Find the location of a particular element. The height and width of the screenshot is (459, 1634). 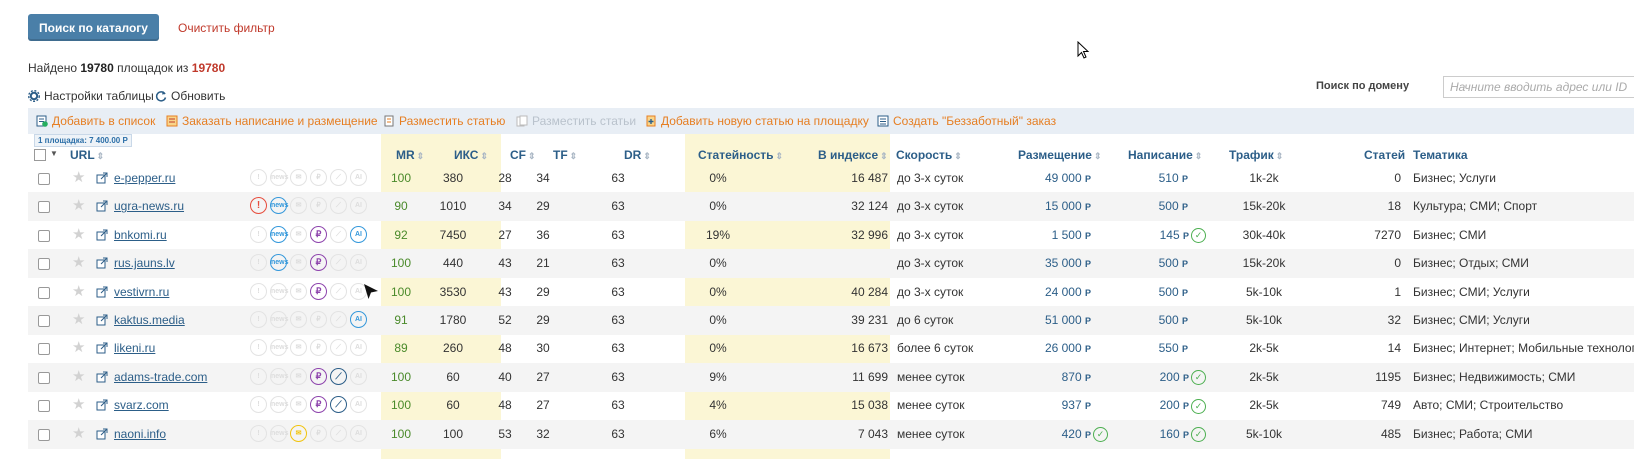

site-url-link: svarz.com is located at coordinates (141, 405).